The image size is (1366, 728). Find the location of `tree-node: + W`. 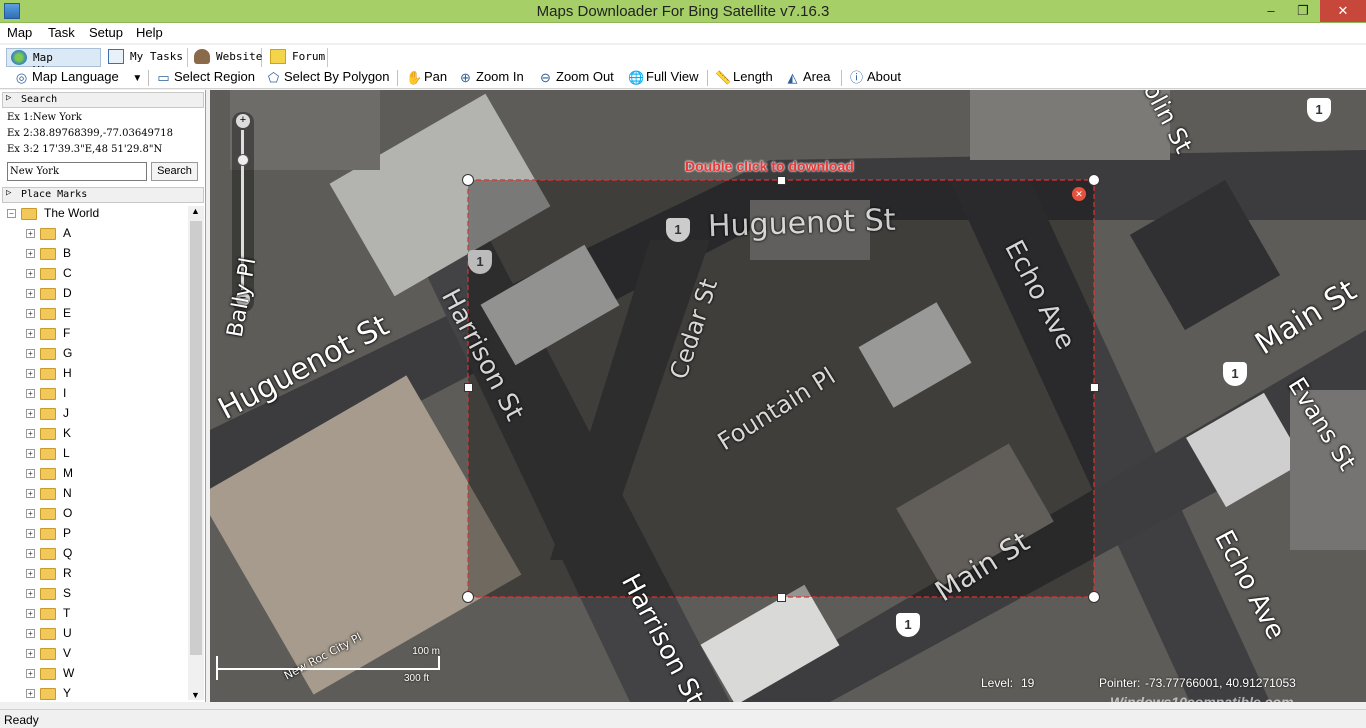

tree-node: + W is located at coordinates (93, 674).